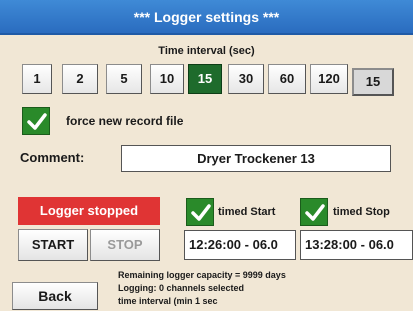 This screenshot has width=413, height=311. What do you see at coordinates (125, 121) in the screenshot?
I see `force-new-record-label: force new record file` at bounding box center [125, 121].